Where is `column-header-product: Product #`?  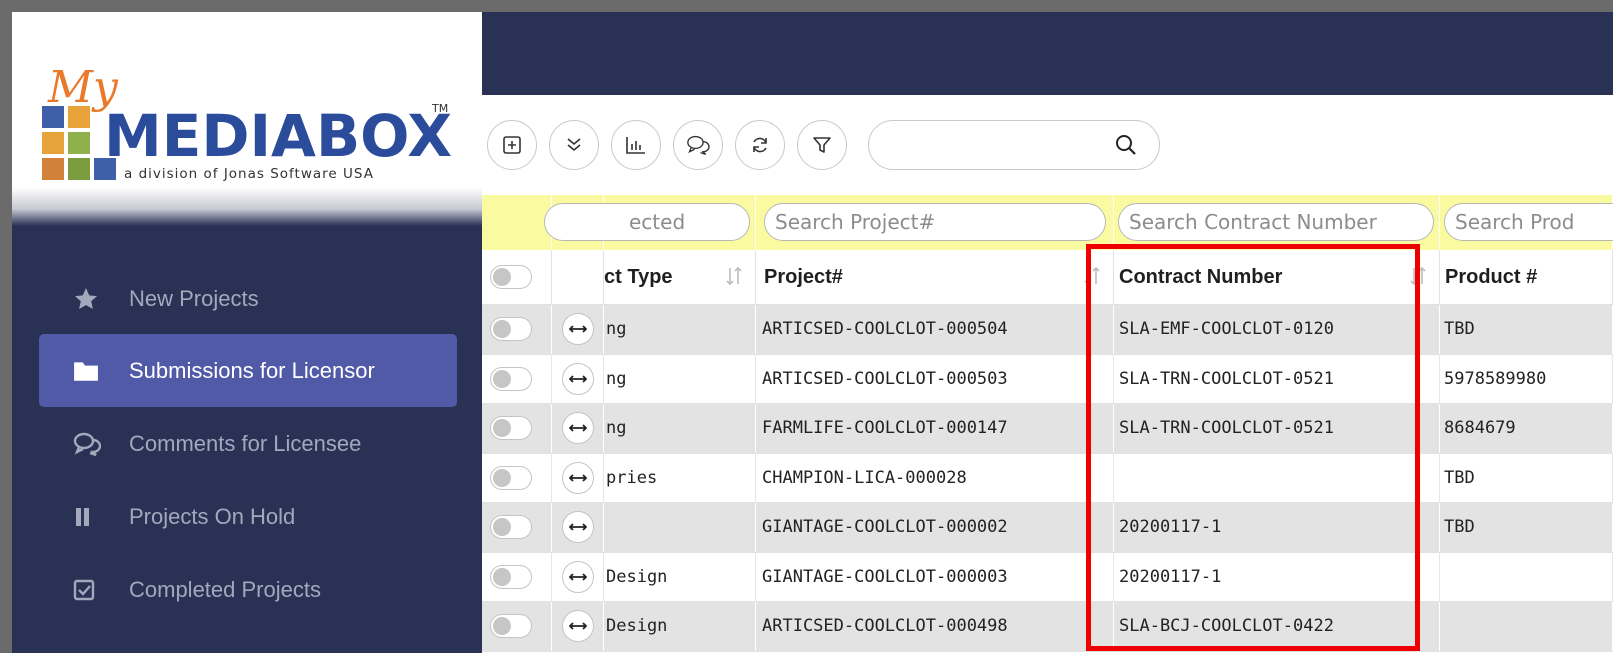
column-header-product: Product # is located at coordinates (1526, 277).